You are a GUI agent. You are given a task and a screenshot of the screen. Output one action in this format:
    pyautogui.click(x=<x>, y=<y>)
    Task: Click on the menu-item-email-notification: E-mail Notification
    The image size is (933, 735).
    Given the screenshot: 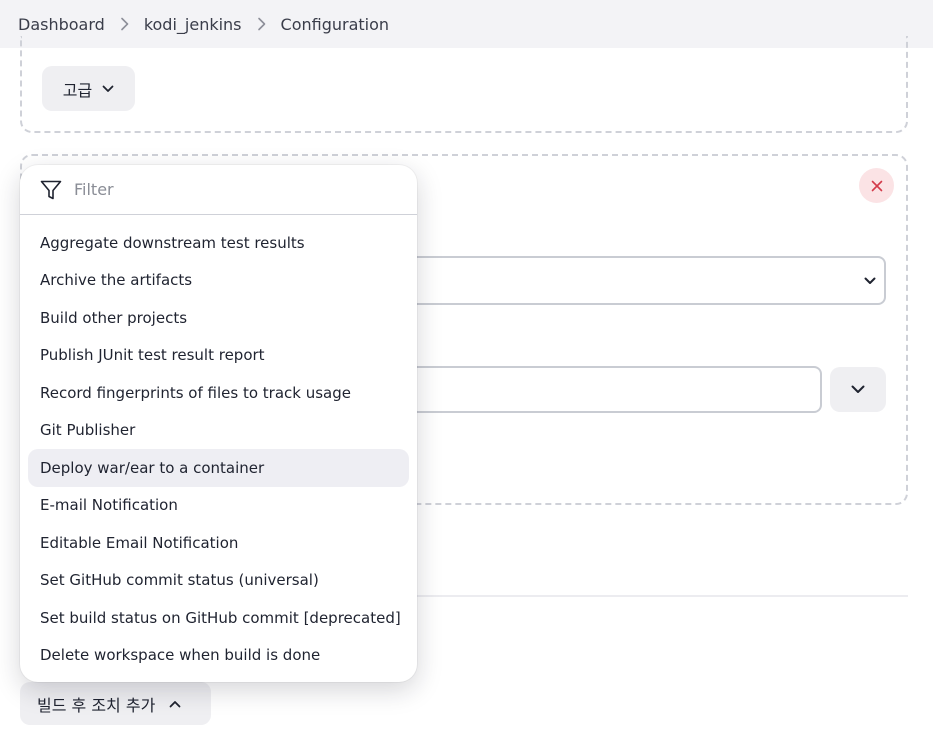 What is the action you would take?
    pyautogui.click(x=218, y=506)
    